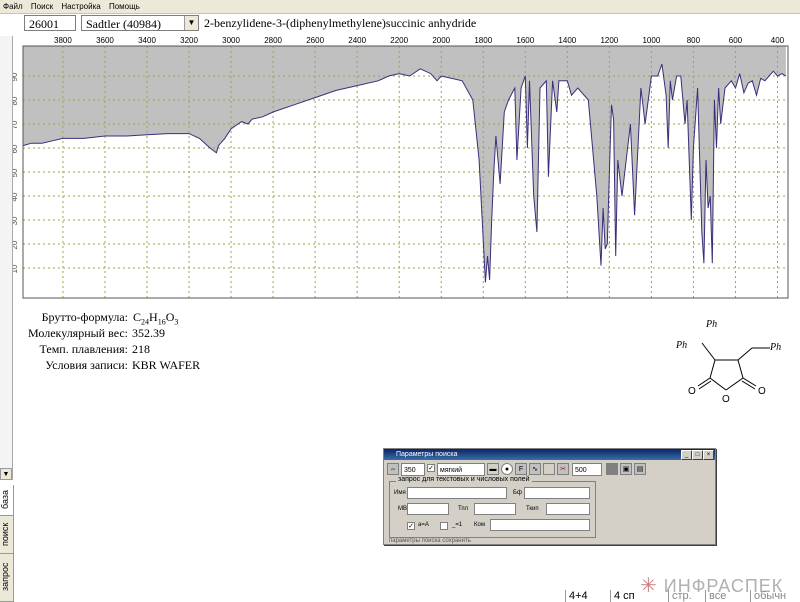  Describe the element at coordinates (147, 40) in the screenshot. I see `x-tick-label: 3400` at that location.